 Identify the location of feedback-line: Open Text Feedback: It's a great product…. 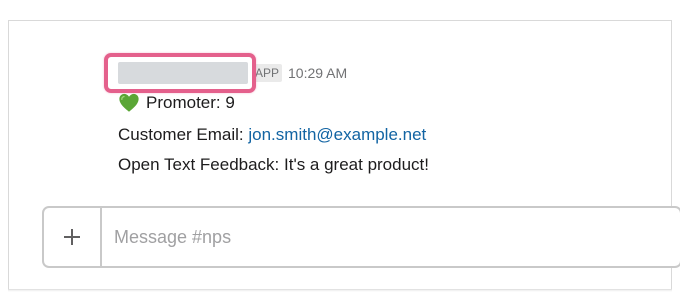
(273, 164).